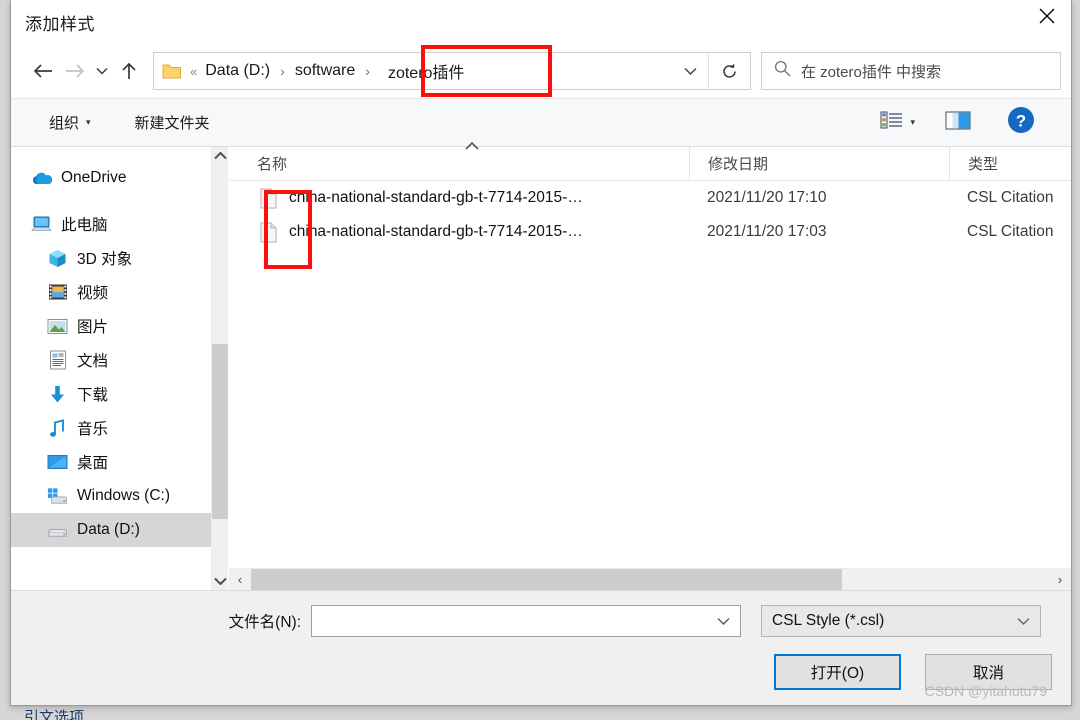 This screenshot has width=1080, height=720. What do you see at coordinates (119, 224) in the screenshot?
I see `sidebar-item-this-pc: 此电脑` at bounding box center [119, 224].